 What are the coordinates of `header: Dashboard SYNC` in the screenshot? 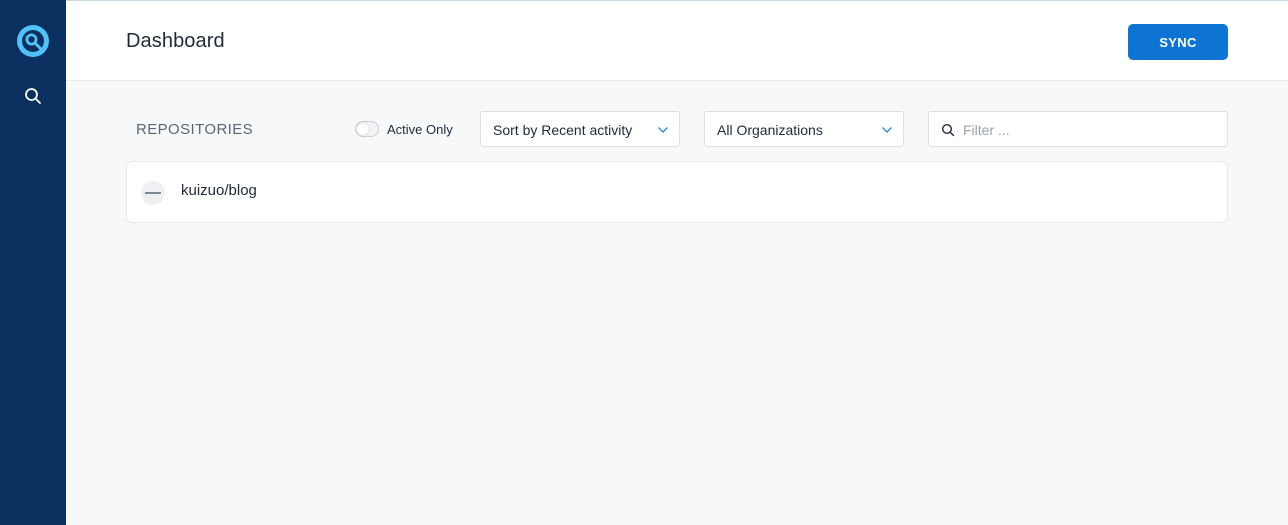 It's located at (677, 40).